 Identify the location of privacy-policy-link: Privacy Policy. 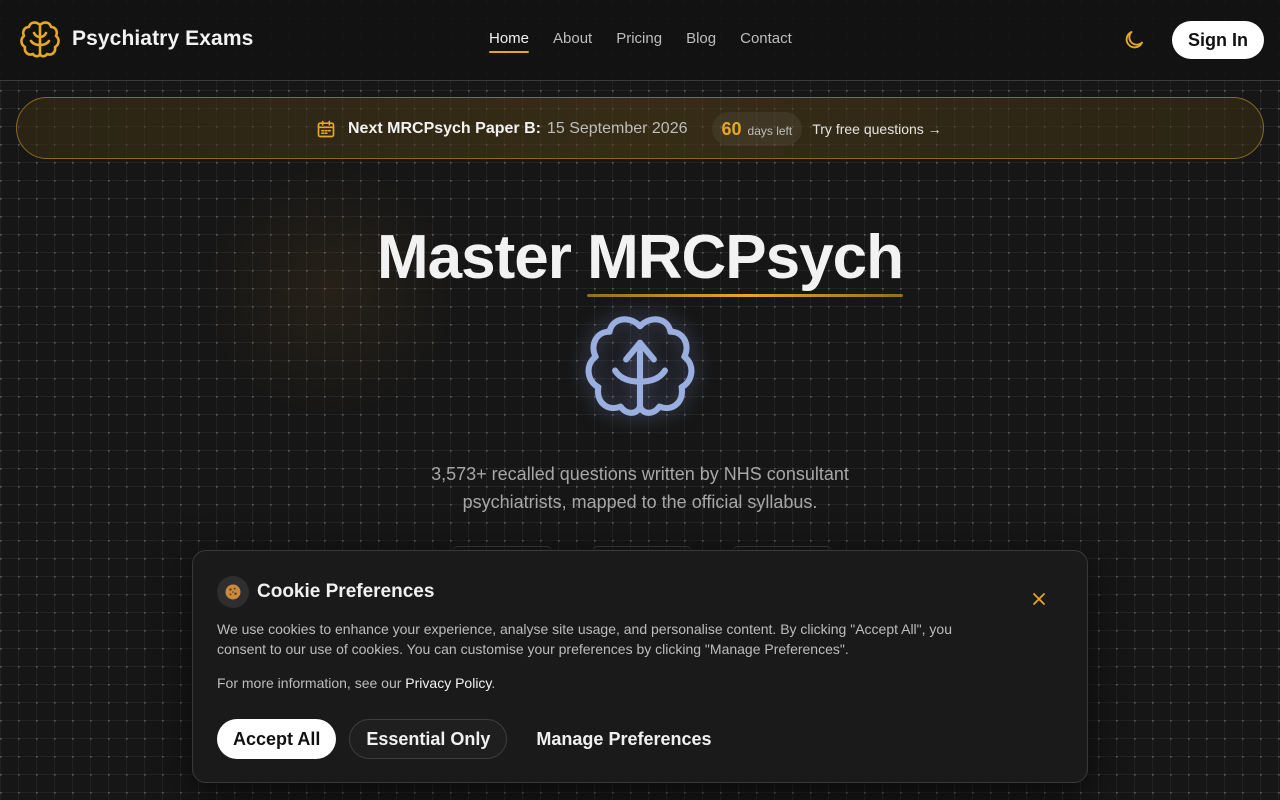
(448, 683).